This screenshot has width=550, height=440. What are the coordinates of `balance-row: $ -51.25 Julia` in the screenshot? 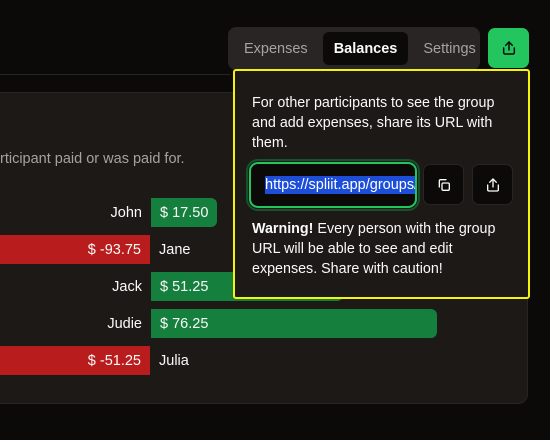 It's located at (275, 361).